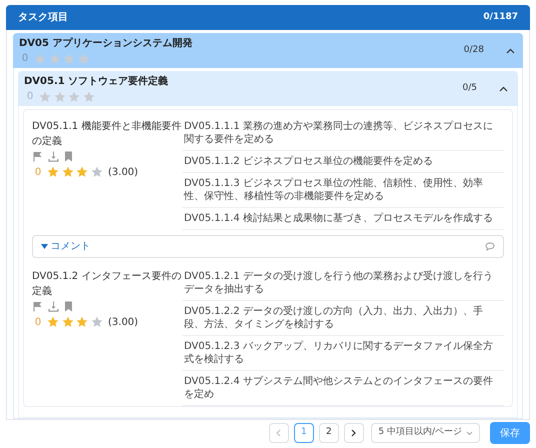 Image resolution: width=536 pixels, height=448 pixels. I want to click on task-text: DV05.1.2.3 バックアップ、リカバリに関するデータファイル保全方式を検討する, so click(343, 353).